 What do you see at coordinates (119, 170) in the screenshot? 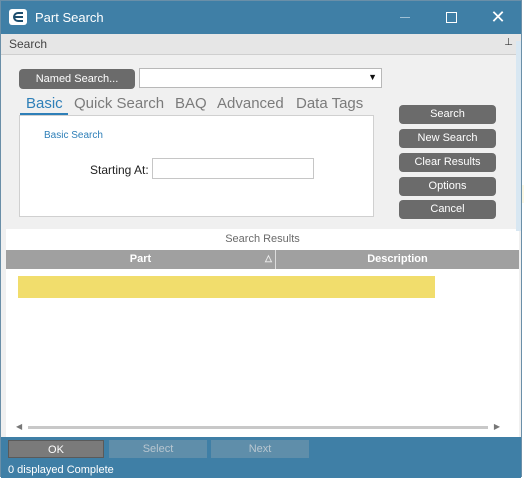
I see `starting-at-label: Starting At:` at bounding box center [119, 170].